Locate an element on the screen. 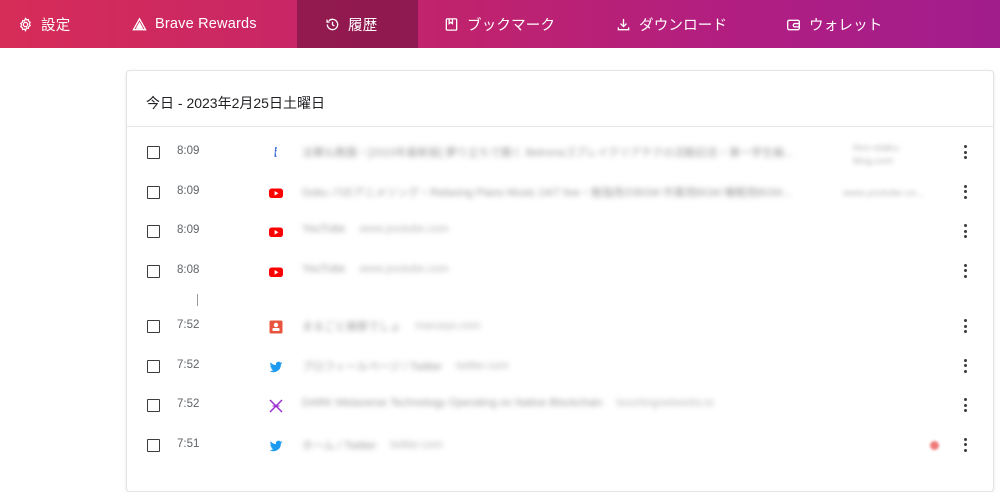 The image size is (1000, 492). nav-downloads: ダウンロード is located at coordinates (672, 24).